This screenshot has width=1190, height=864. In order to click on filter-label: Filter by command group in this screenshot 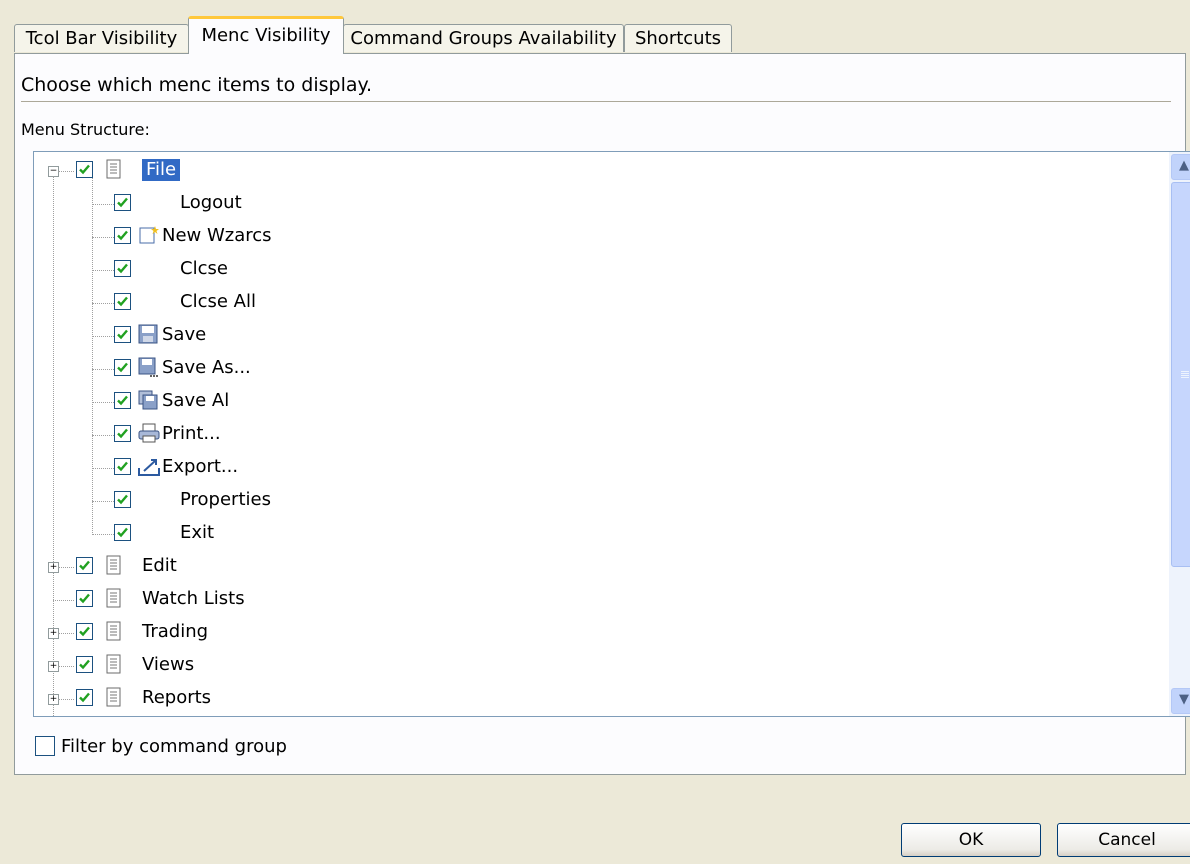, I will do `click(174, 746)`.